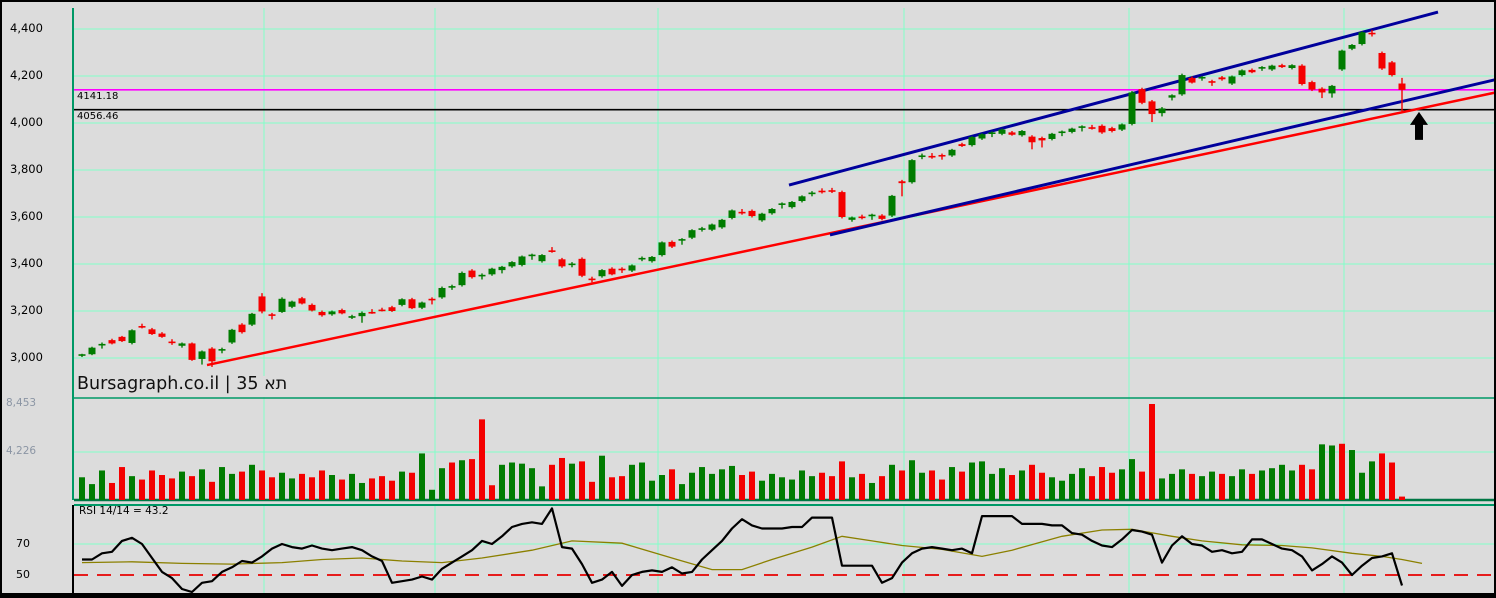  I want to click on rsi-level-label: 70, so click(23, 543).